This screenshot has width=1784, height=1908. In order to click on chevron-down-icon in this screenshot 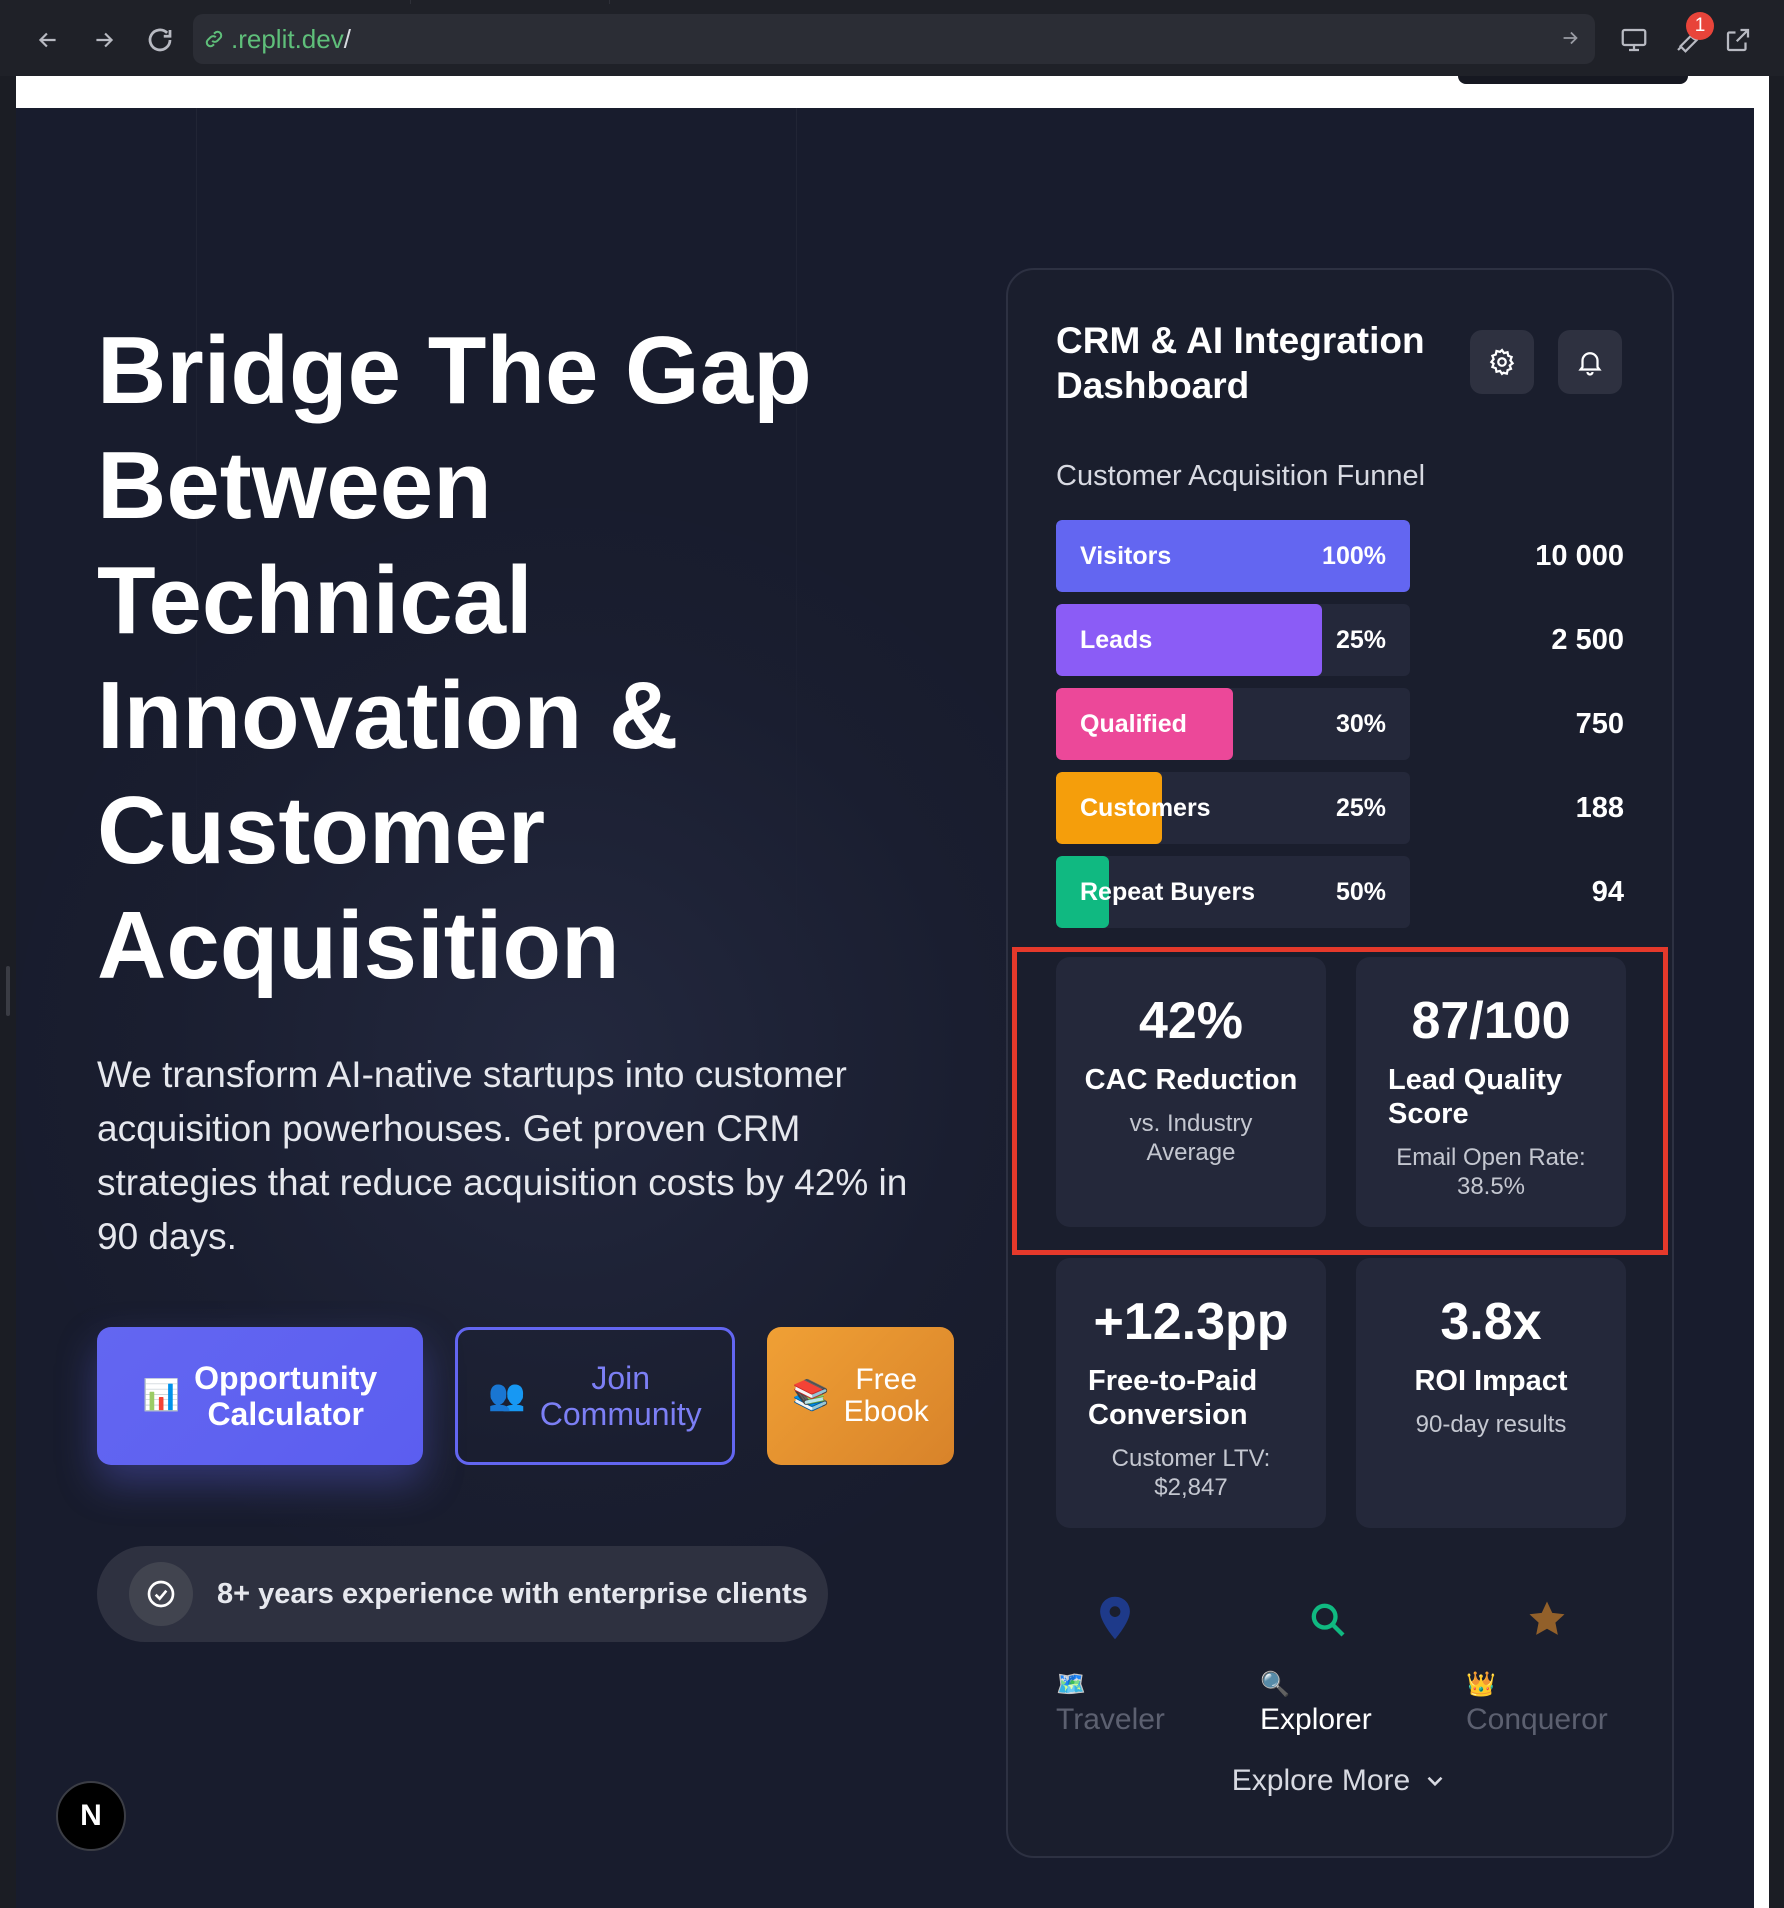, I will do `click(1435, 1781)`.